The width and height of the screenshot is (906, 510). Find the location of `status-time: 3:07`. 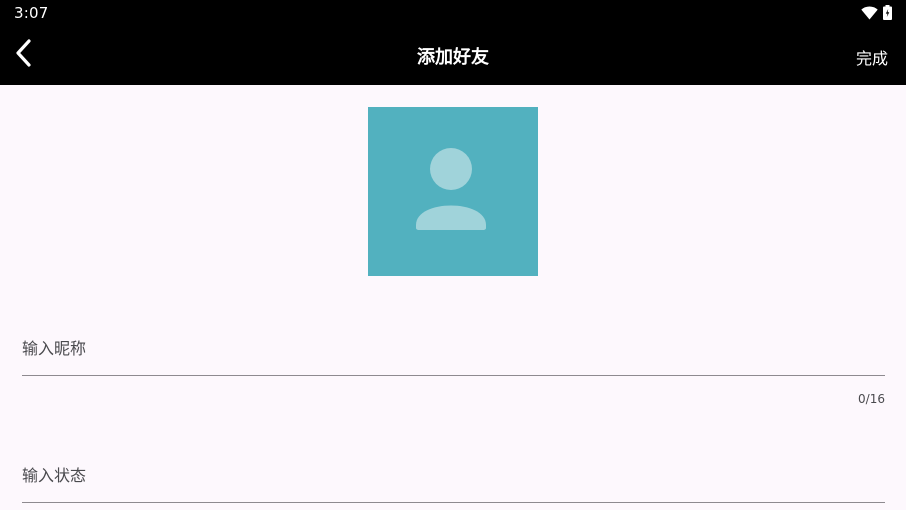

status-time: 3:07 is located at coordinates (31, 13).